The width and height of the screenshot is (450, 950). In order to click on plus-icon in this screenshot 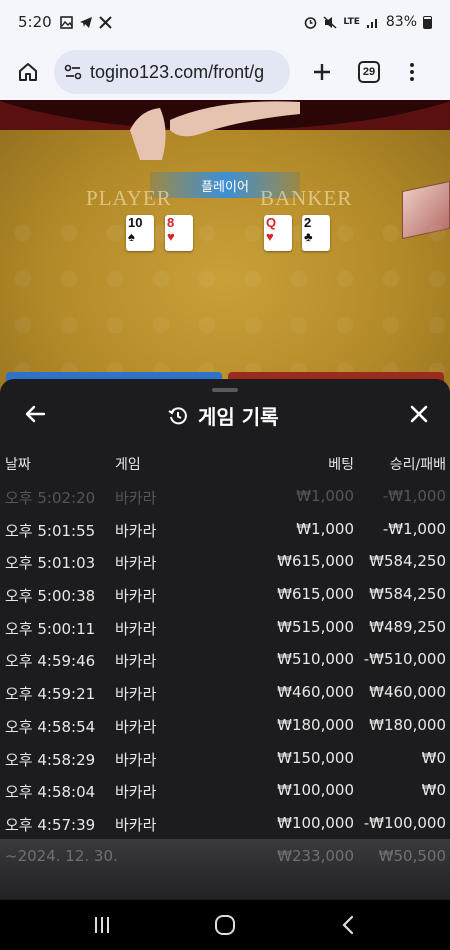, I will do `click(322, 72)`.